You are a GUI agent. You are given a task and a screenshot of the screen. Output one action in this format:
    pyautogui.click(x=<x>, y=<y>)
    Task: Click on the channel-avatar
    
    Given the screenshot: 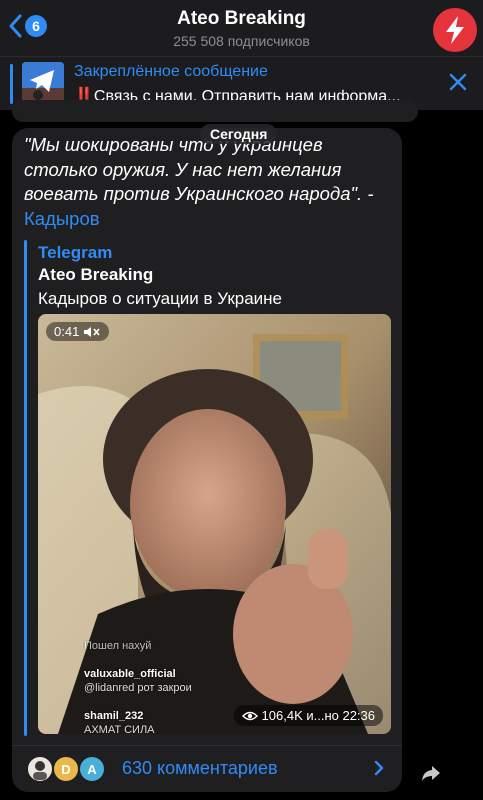 What is the action you would take?
    pyautogui.click(x=455, y=30)
    